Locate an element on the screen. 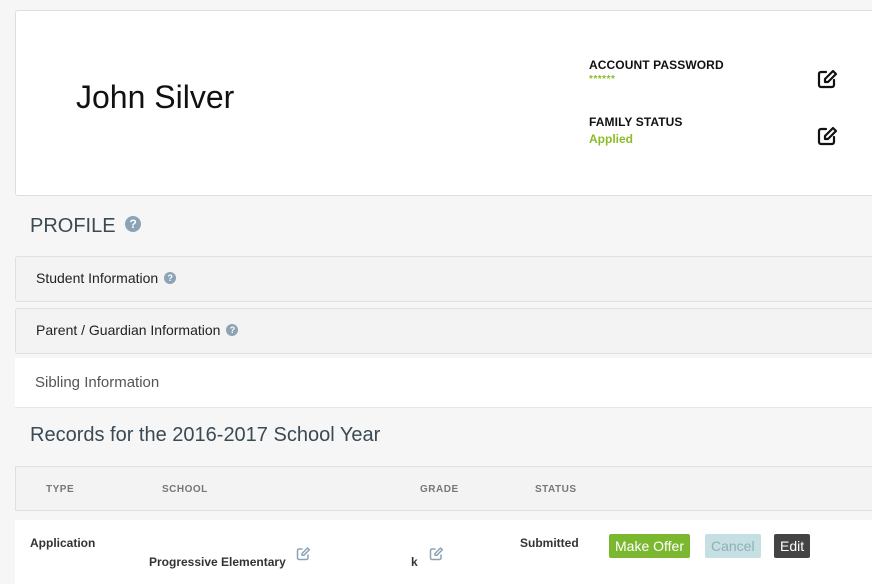 The image size is (872, 584). row-grade: k is located at coordinates (414, 562).